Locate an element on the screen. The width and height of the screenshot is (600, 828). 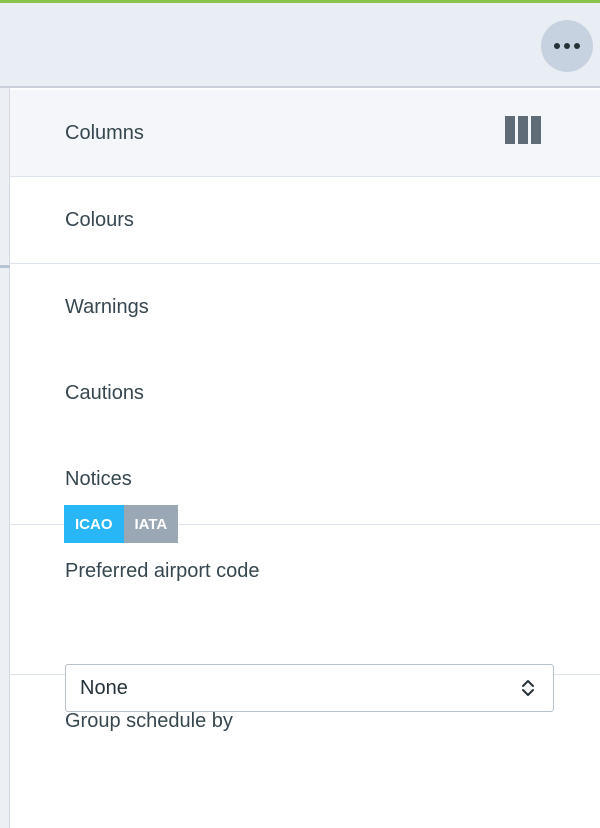
menu-item-label: Notices is located at coordinates (98, 478).